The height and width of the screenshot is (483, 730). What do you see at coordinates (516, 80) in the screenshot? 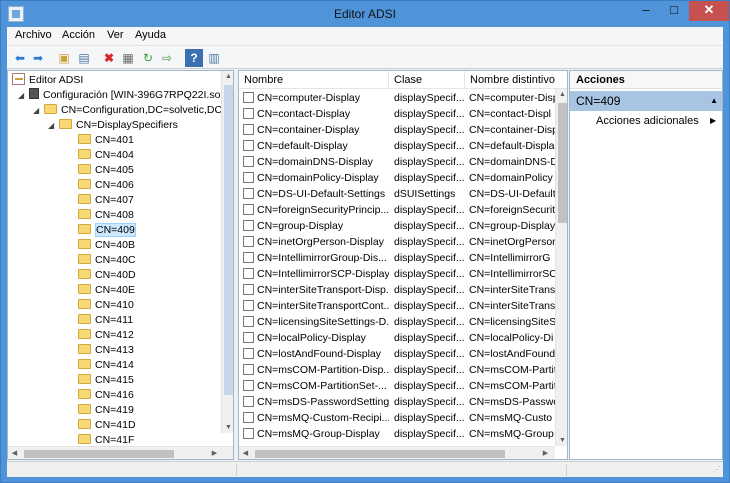
I see `column-header-nombre-distintivo: Nombre distintivo` at bounding box center [516, 80].